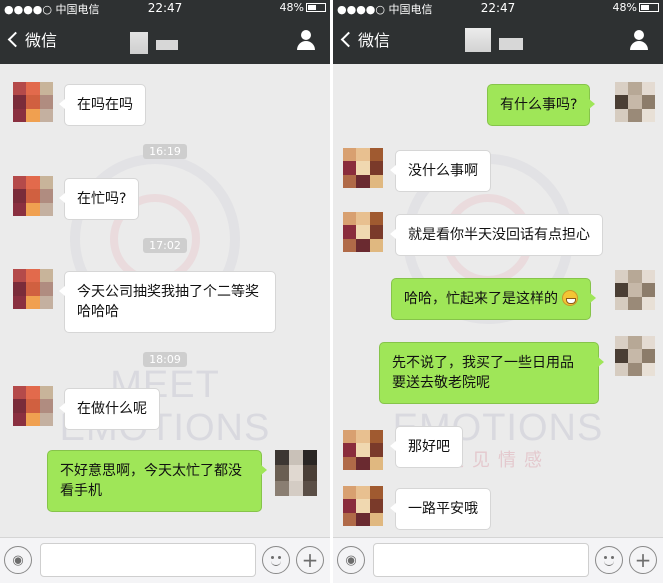 The width and height of the screenshot is (663, 583). What do you see at coordinates (496, 235) in the screenshot?
I see `message-bubble-incoming: 就是看你半天没回话有点担心` at bounding box center [496, 235].